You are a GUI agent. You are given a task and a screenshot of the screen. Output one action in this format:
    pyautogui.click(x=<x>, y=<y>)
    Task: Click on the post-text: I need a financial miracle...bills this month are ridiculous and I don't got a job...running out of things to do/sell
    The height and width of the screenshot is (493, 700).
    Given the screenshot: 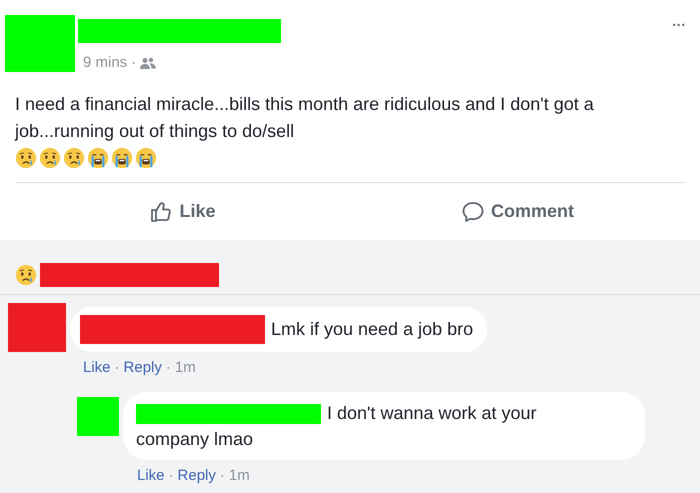 What is the action you would take?
    pyautogui.click(x=305, y=117)
    